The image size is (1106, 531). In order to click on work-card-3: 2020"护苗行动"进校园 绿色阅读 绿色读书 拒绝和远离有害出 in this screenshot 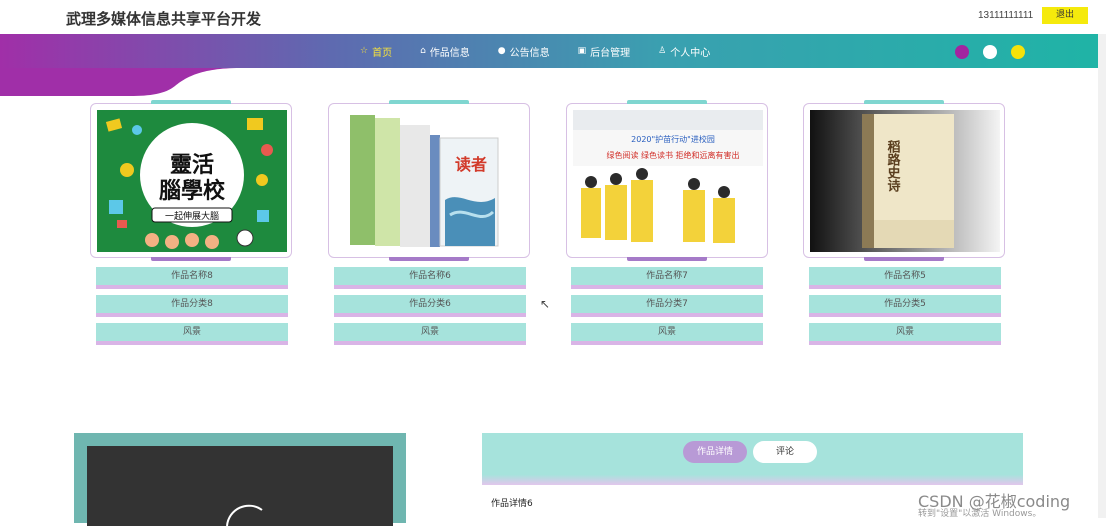, I will do `click(667, 180)`.